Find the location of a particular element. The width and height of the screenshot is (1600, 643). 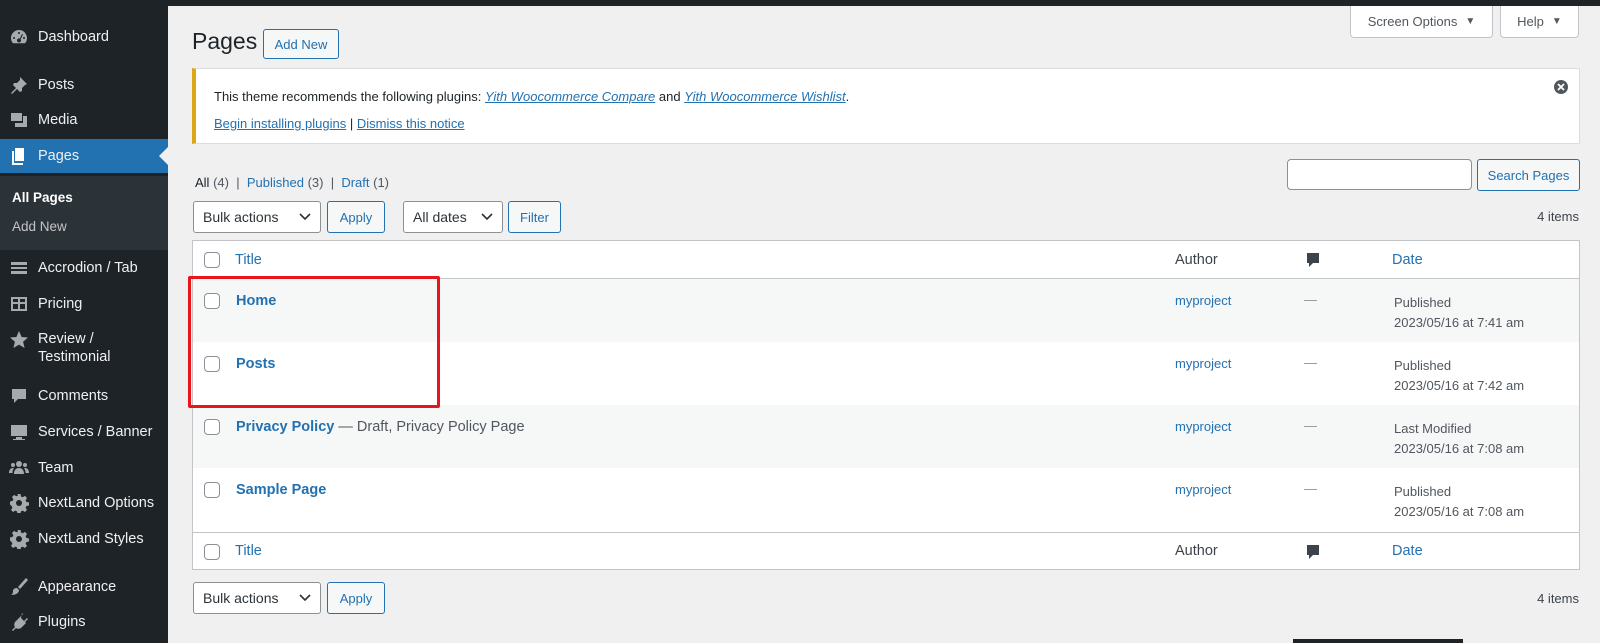

submenu-add-new: Add New is located at coordinates (39, 226).